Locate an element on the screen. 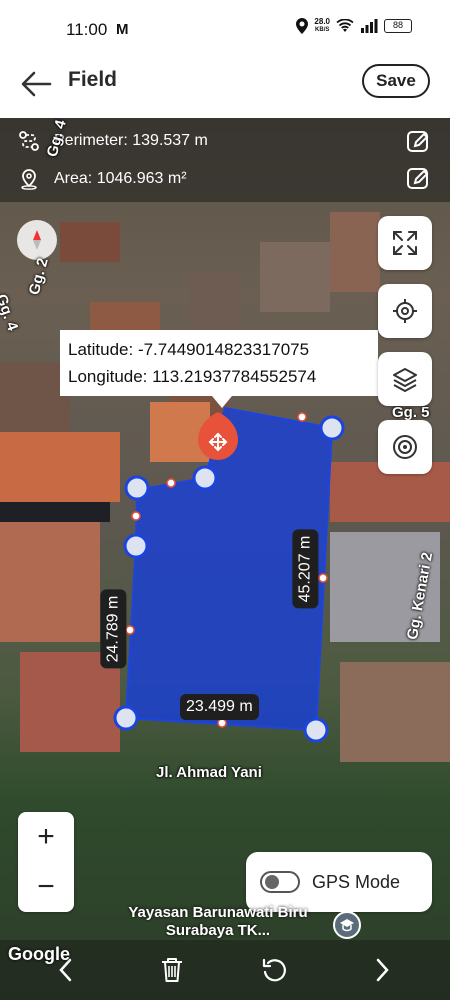 This screenshot has height=1000, width=450. trash-icon is located at coordinates (172, 970).